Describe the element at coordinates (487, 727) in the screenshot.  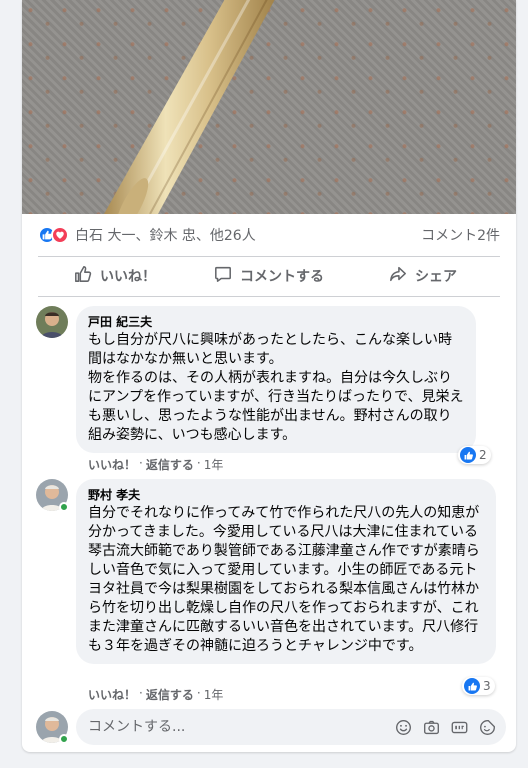
I see `sticker-icon` at that location.